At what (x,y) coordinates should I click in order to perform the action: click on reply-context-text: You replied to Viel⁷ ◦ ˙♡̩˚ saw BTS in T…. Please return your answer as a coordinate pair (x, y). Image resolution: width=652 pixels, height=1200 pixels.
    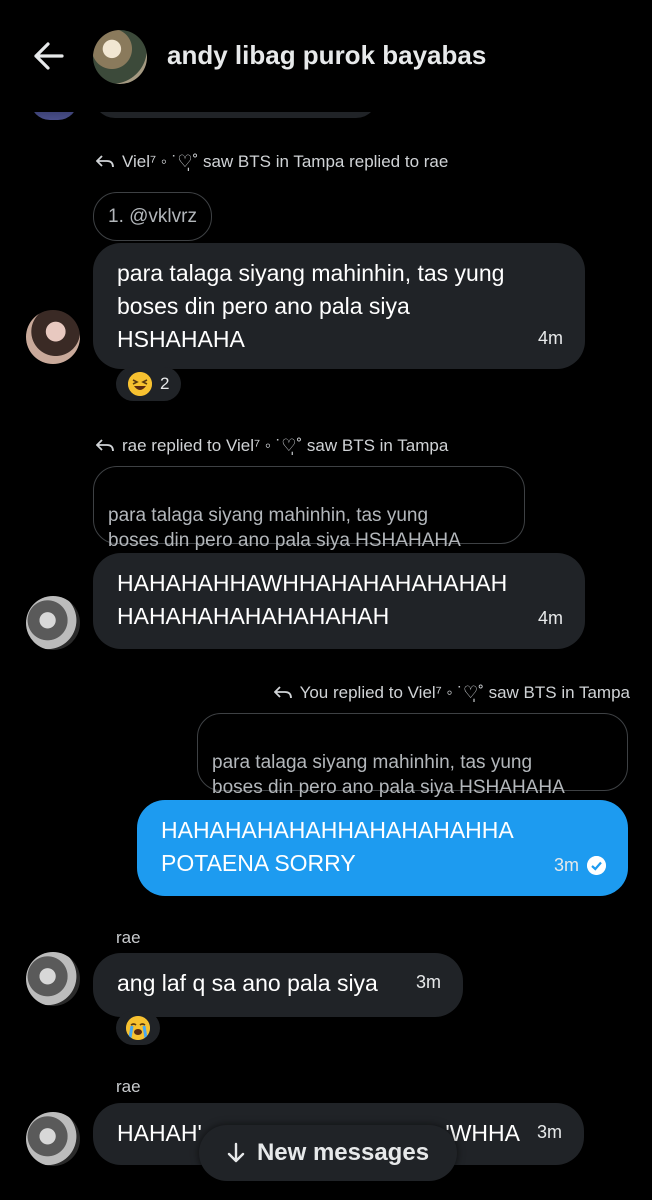
    Looking at the image, I should click on (464, 692).